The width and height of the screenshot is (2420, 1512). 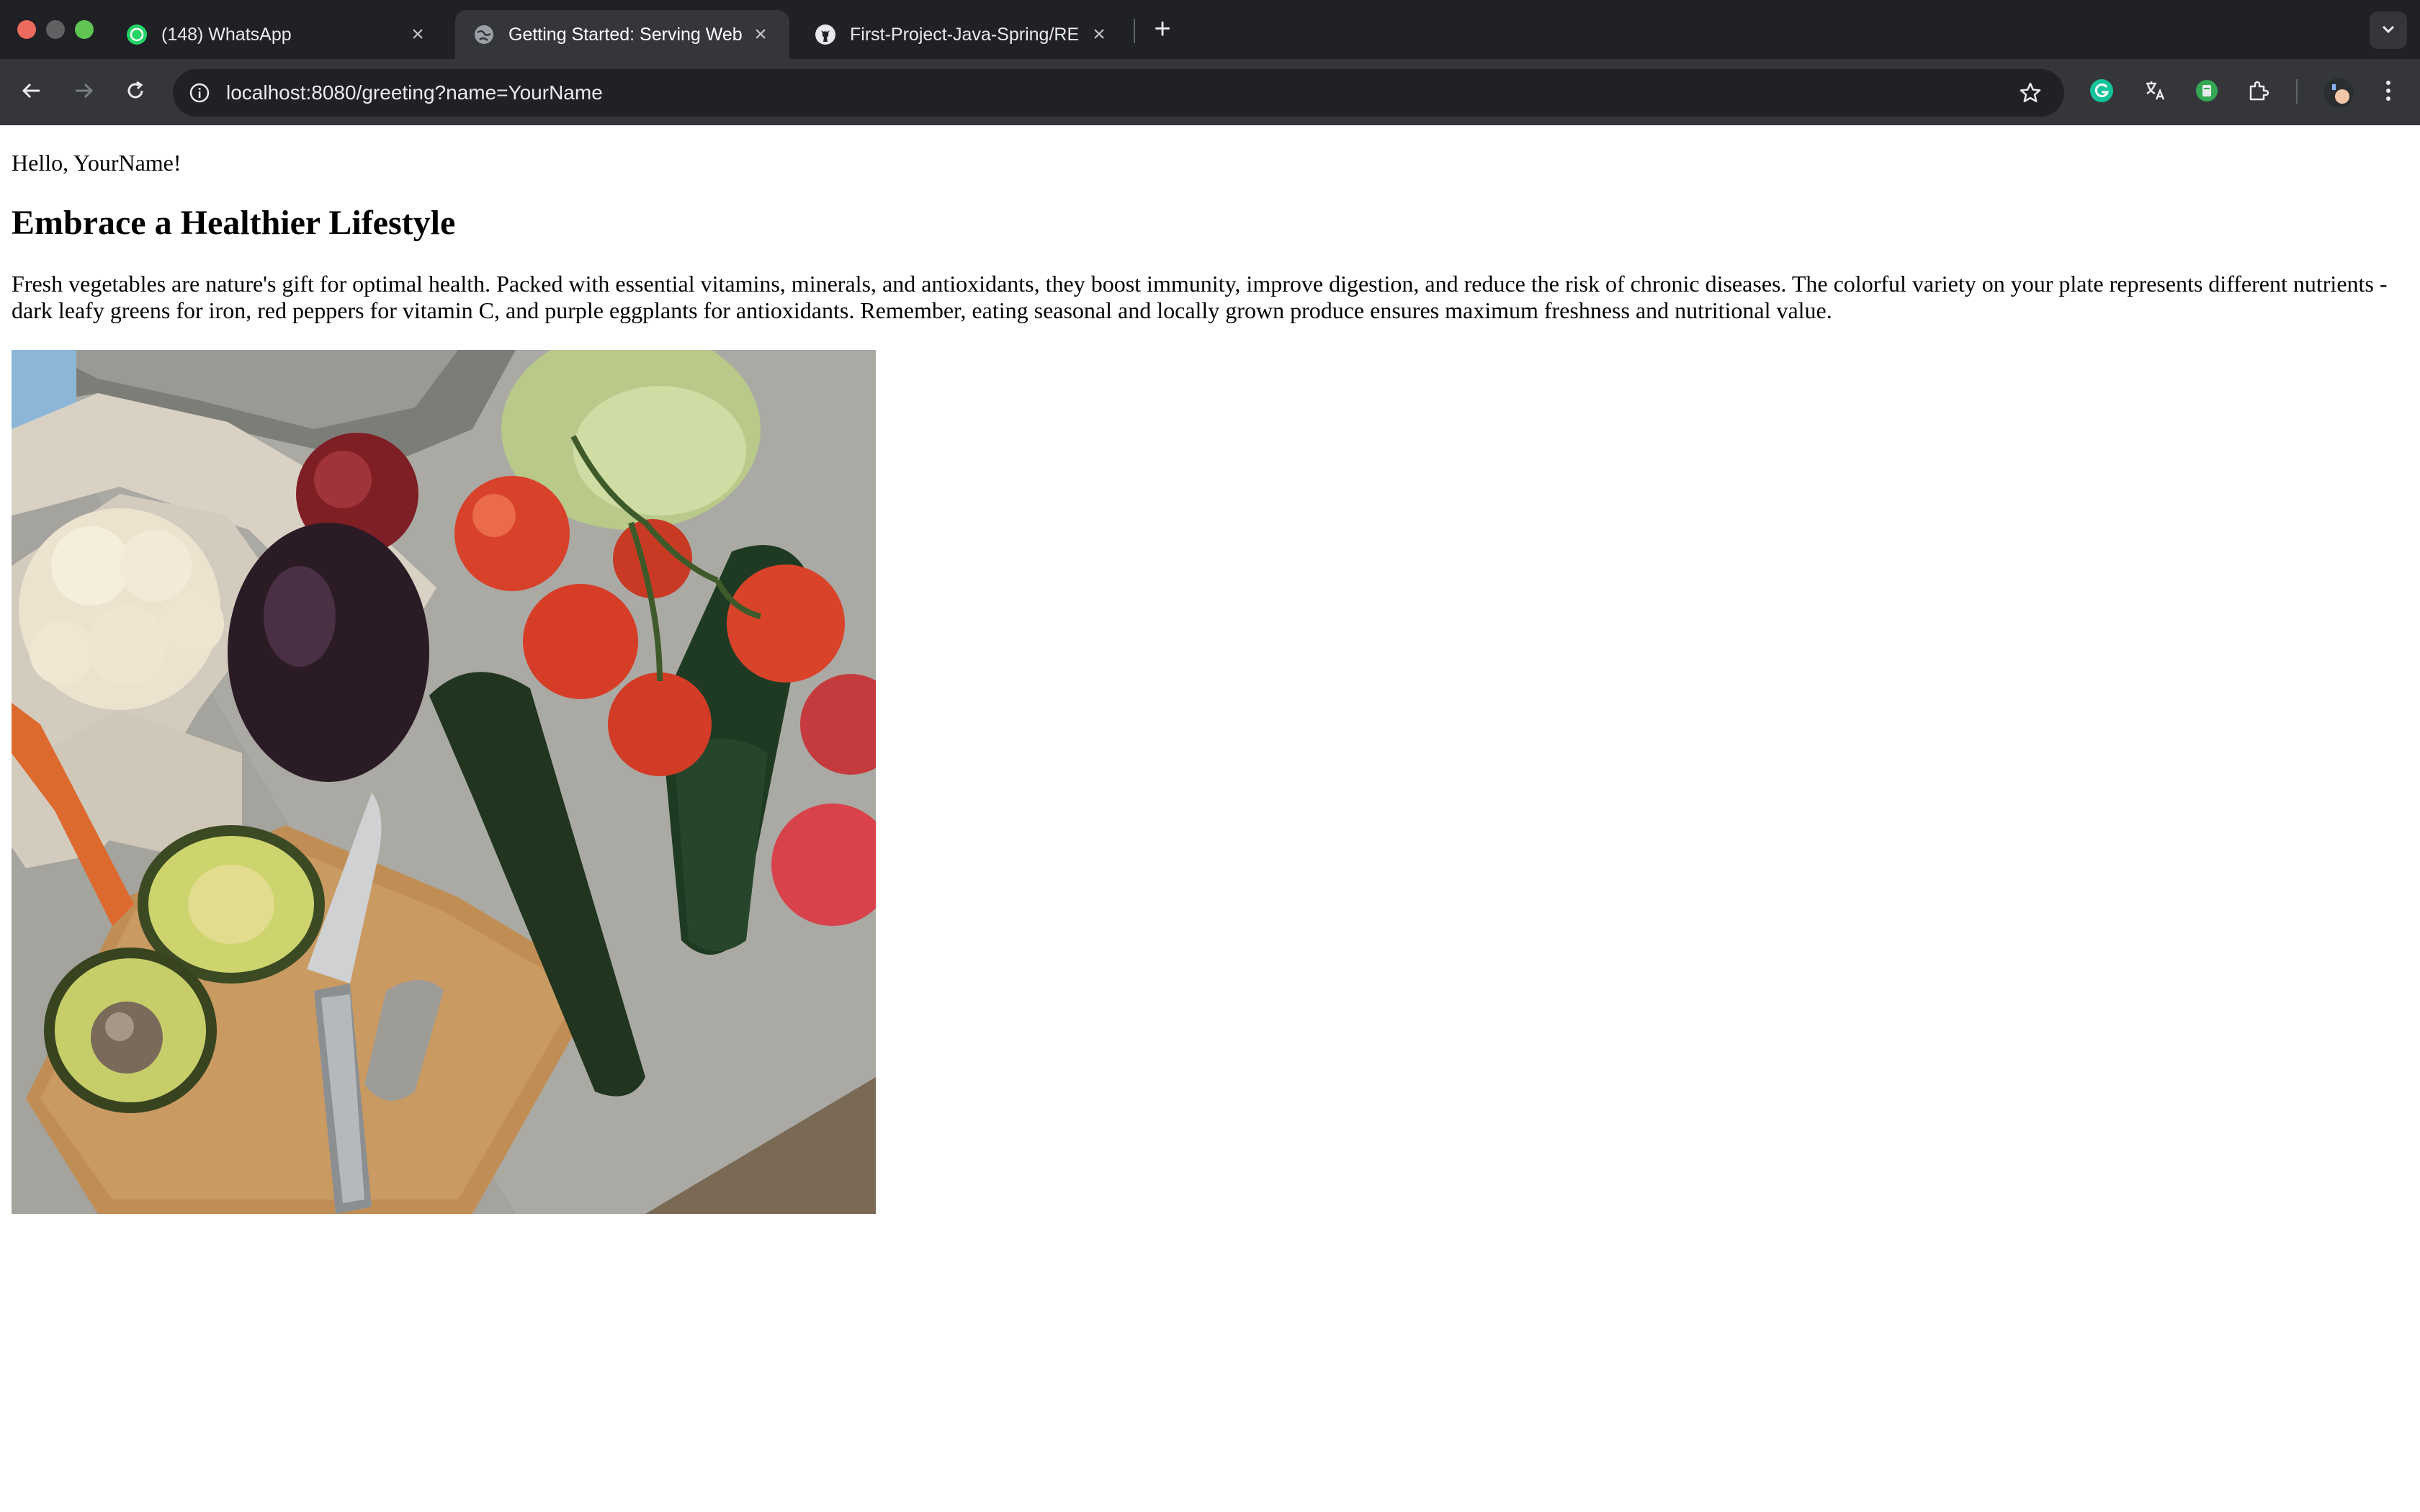 I want to click on grammarly-icon, so click(x=2102, y=92).